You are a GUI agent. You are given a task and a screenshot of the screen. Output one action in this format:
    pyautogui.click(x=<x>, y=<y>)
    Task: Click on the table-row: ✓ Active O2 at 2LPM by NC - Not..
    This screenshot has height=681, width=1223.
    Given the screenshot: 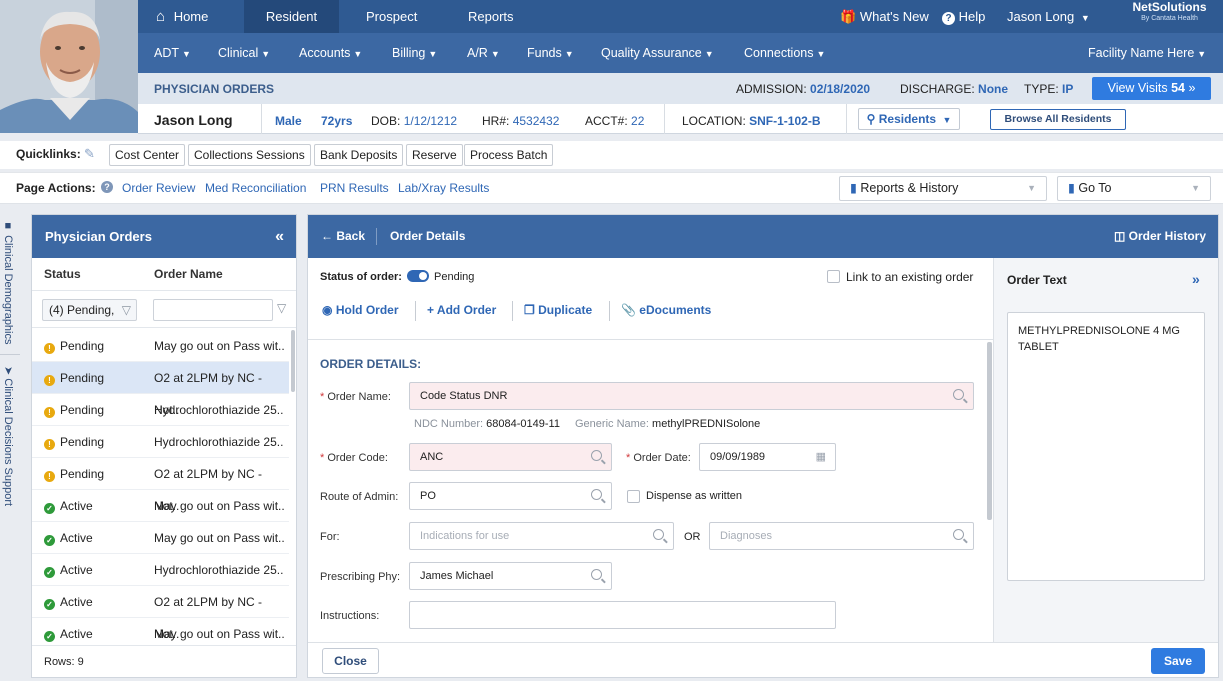 What is the action you would take?
    pyautogui.click(x=160, y=613)
    